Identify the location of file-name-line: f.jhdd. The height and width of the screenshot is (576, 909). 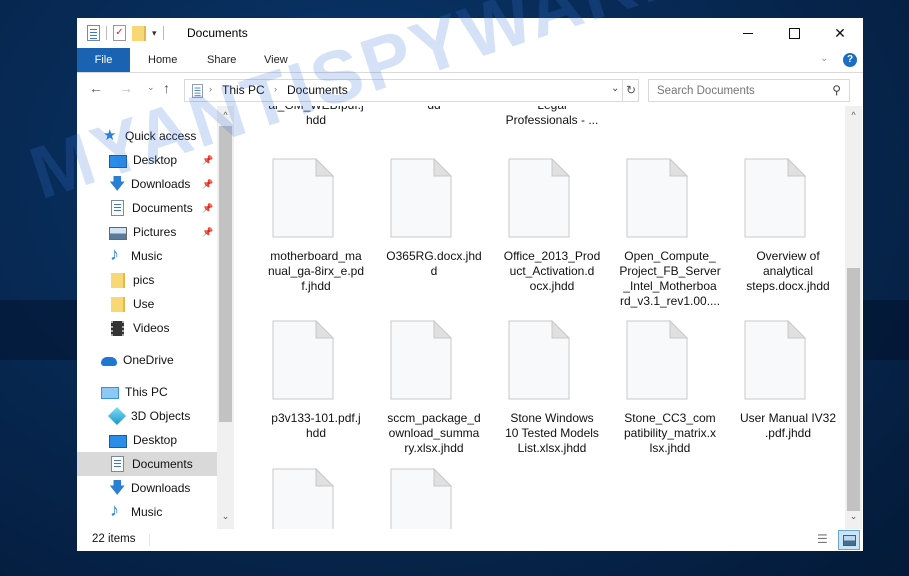
(316, 286).